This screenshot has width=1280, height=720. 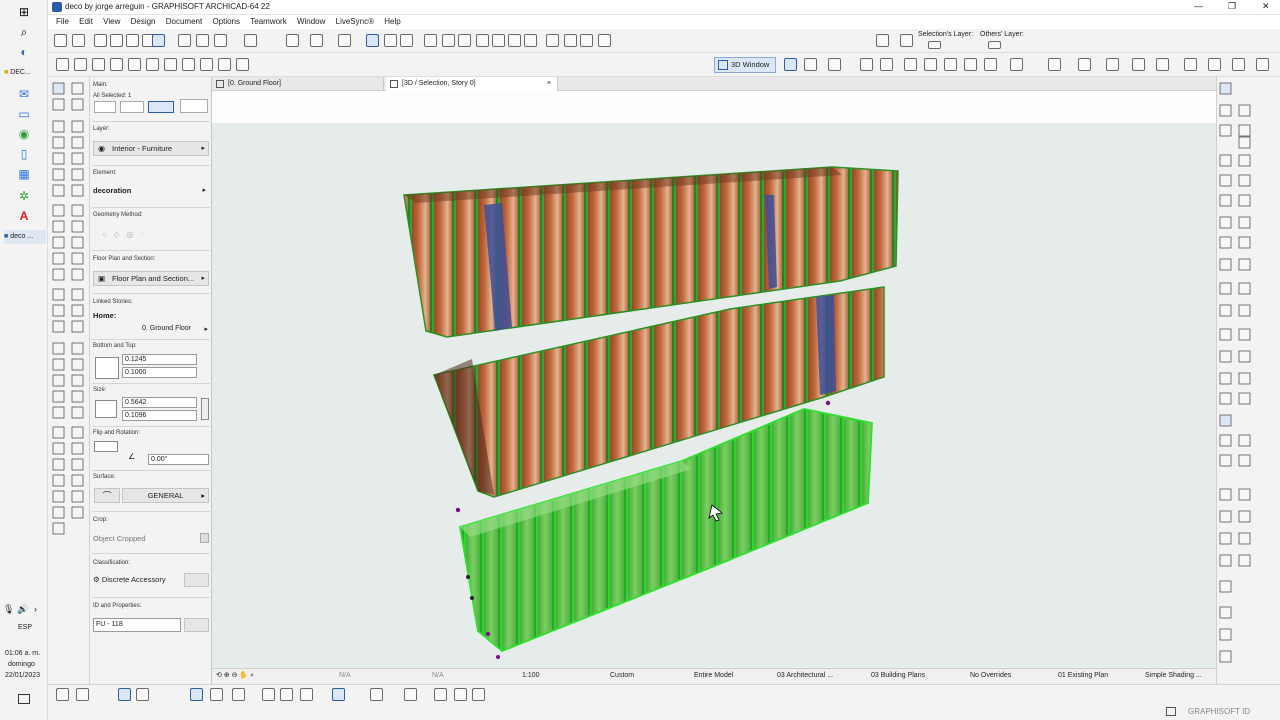 I want to click on graphisoft-id-link: GRAPHISOFT ID, so click(x=1219, y=711).